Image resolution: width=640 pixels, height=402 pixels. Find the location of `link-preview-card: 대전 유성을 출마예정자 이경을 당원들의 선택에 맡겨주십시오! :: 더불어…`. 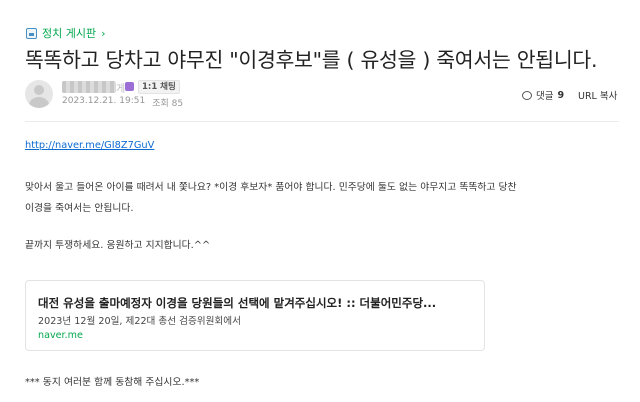

link-preview-card: 대전 유성을 출마예정자 이경을 당원들의 선택에 맡겨주십시오! :: 더불어… is located at coordinates (255, 315).